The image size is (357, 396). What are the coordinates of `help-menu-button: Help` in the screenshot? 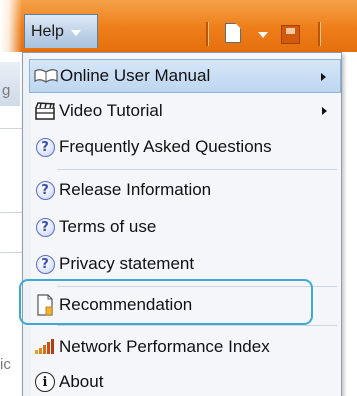 It's located at (61, 31).